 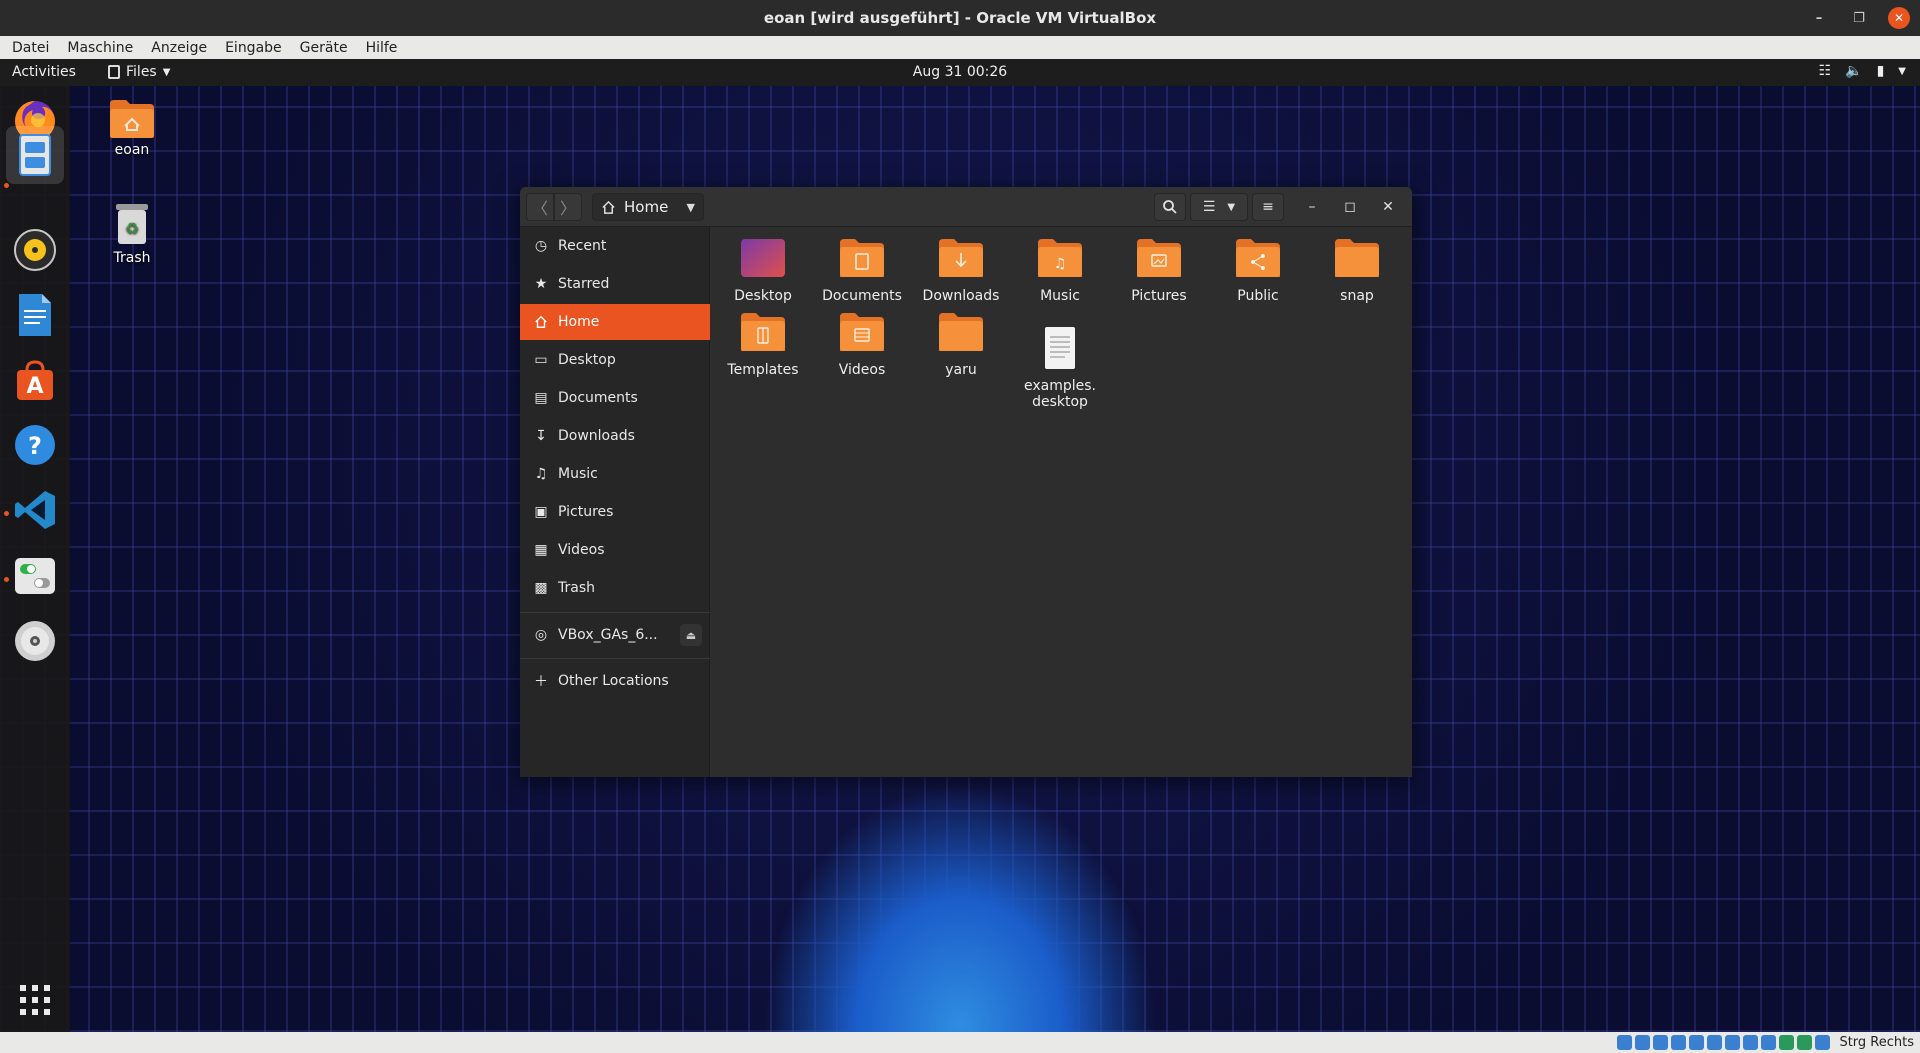 What do you see at coordinates (1159, 258) in the screenshot?
I see `pictures-folder-icon` at bounding box center [1159, 258].